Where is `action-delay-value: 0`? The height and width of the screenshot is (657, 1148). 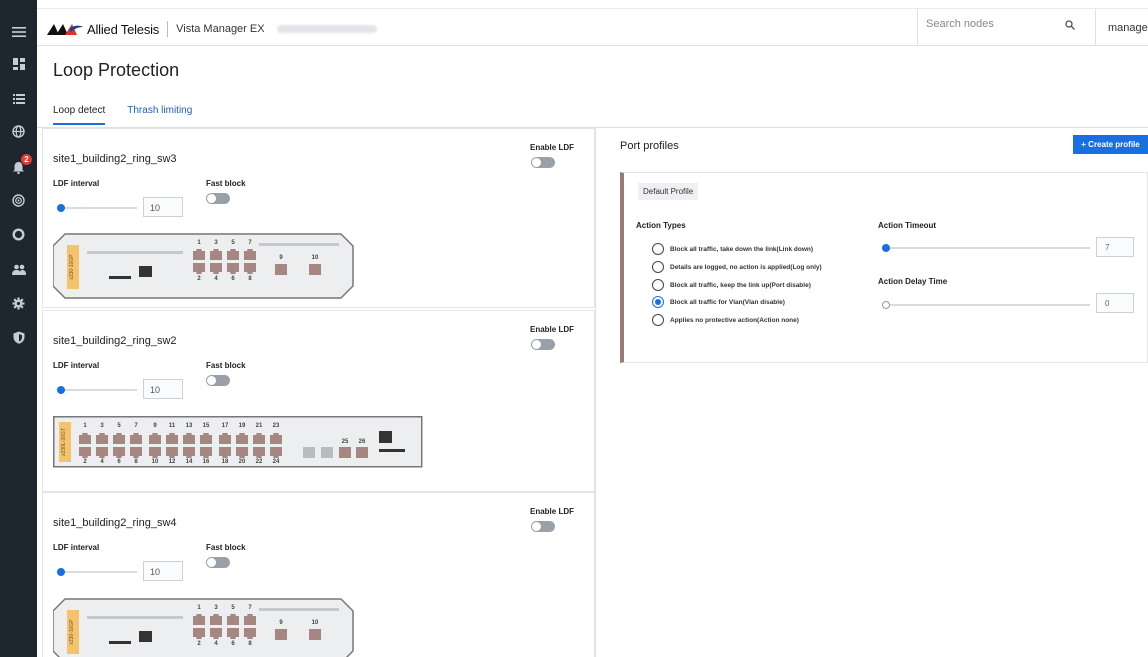 action-delay-value: 0 is located at coordinates (1115, 303).